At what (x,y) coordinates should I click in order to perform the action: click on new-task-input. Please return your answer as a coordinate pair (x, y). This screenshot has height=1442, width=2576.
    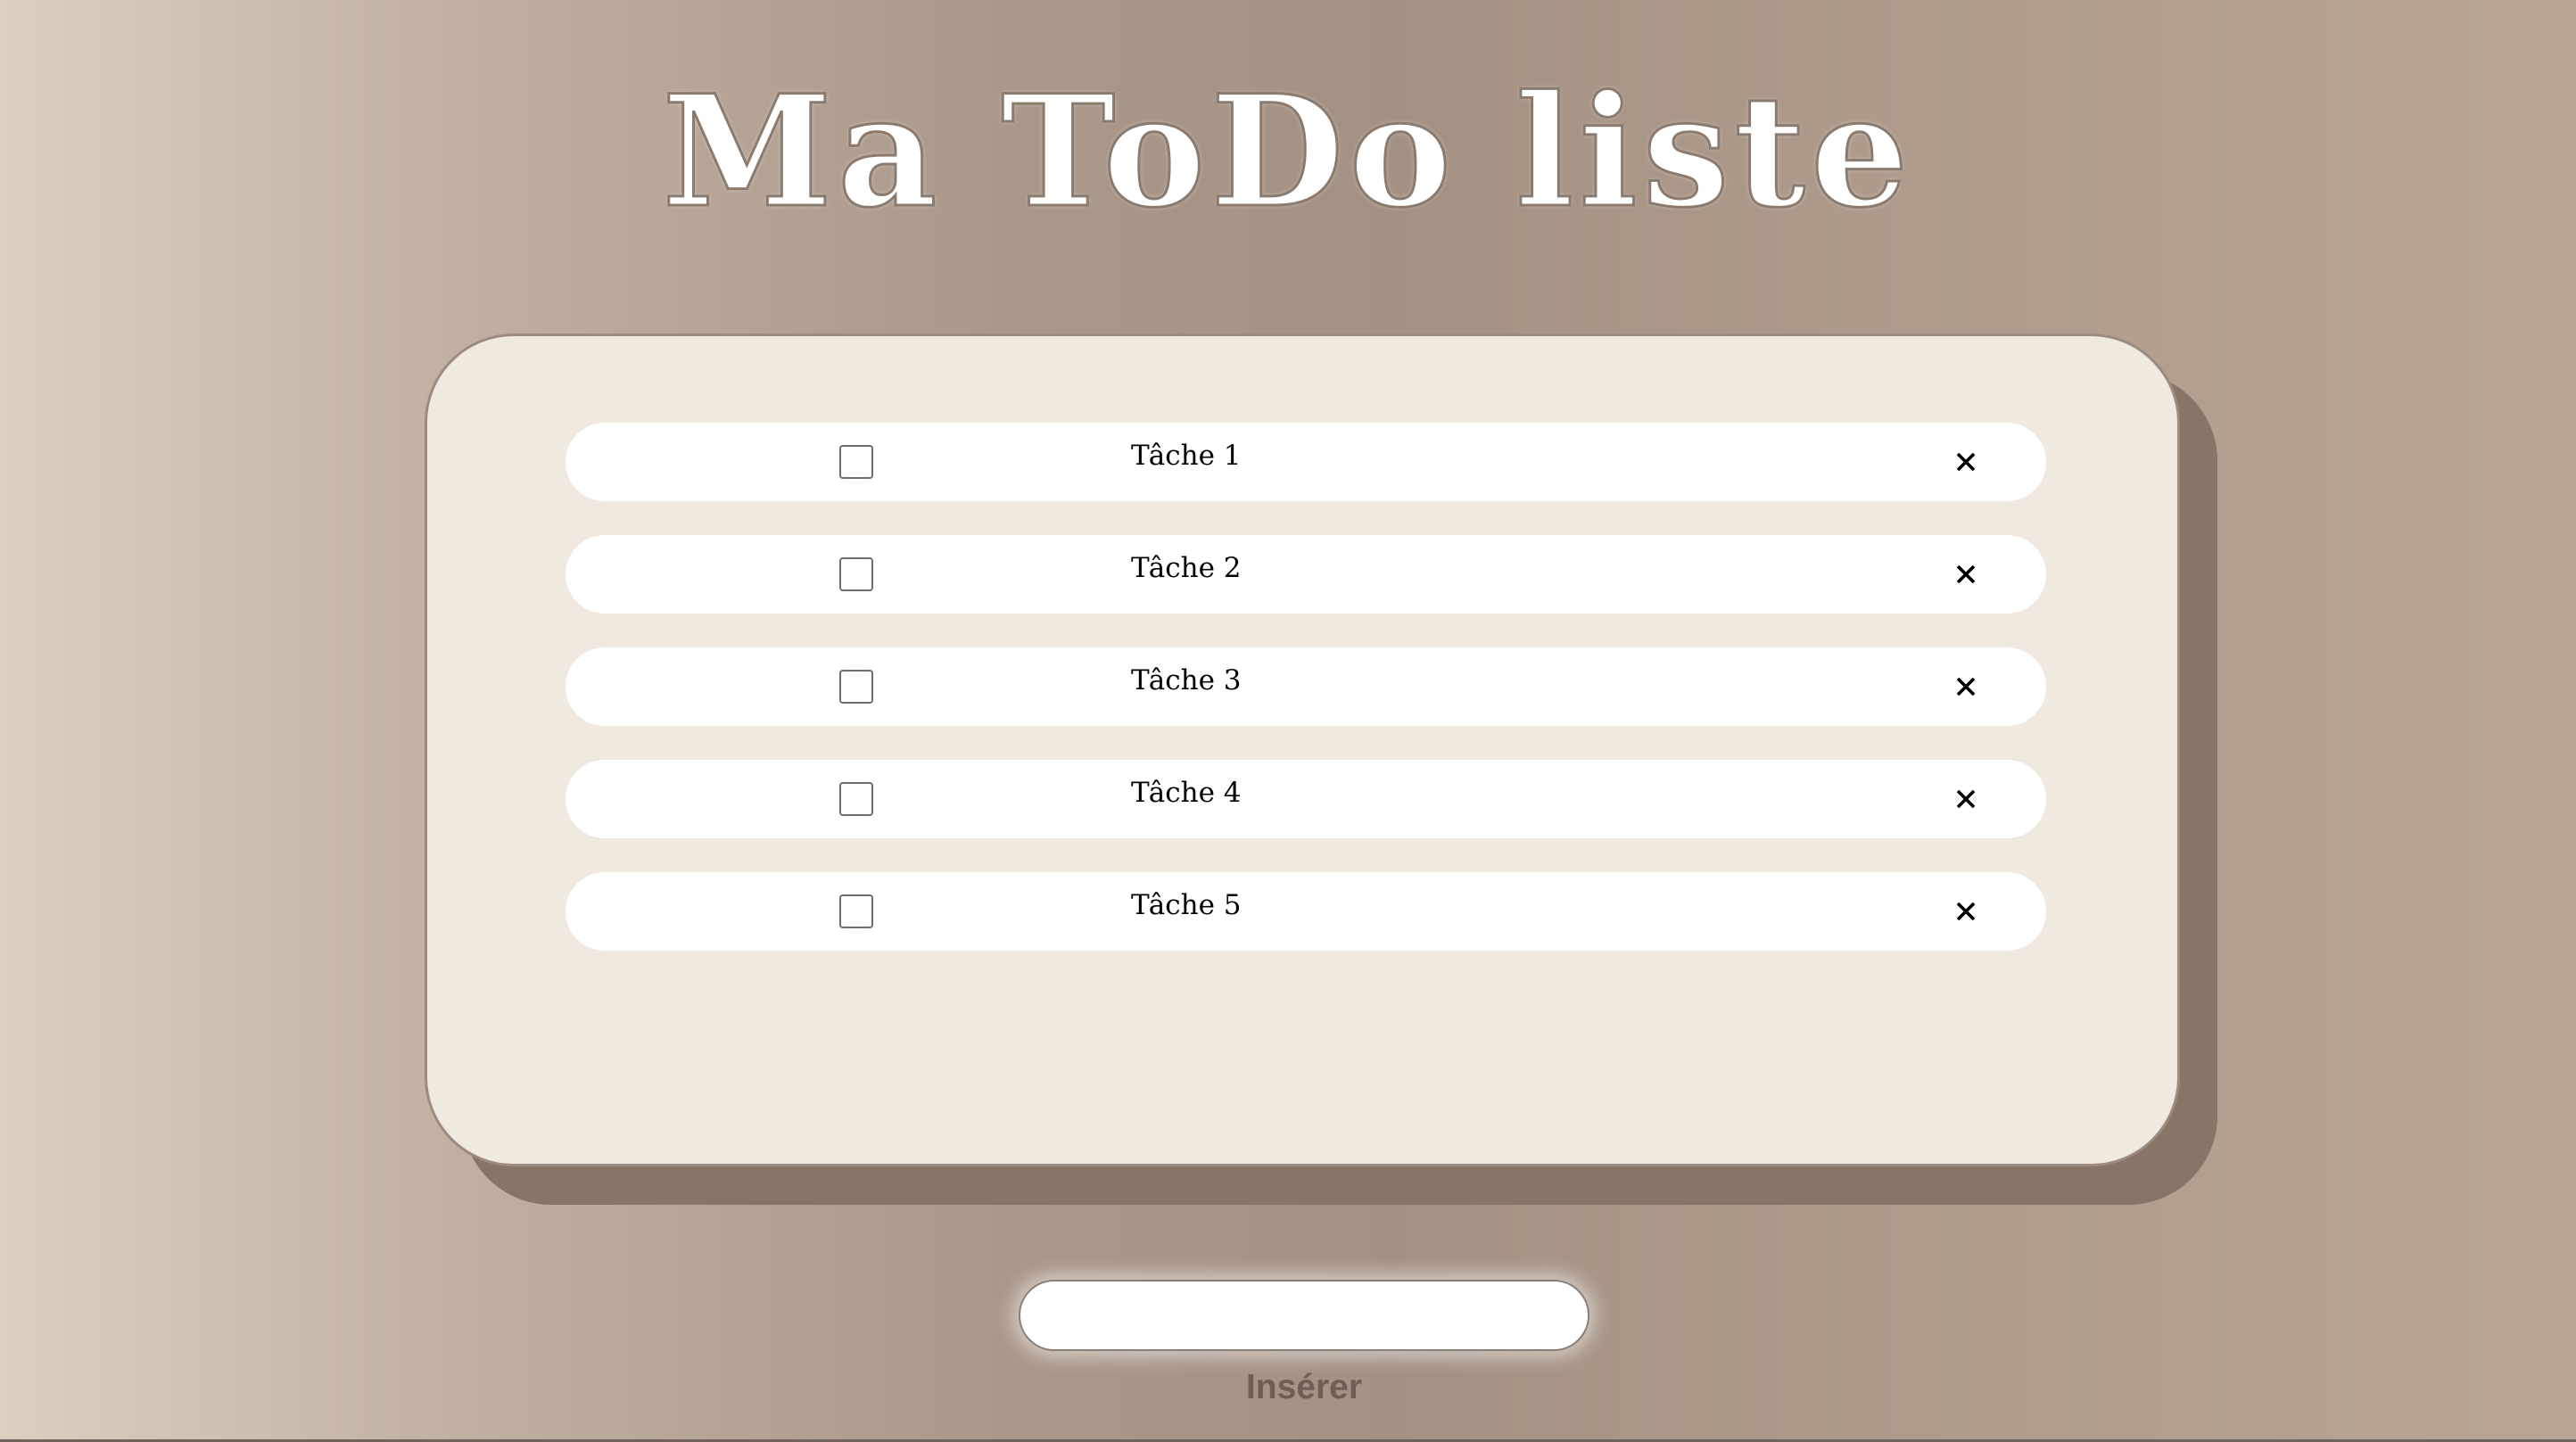
    Looking at the image, I should click on (1304, 1315).